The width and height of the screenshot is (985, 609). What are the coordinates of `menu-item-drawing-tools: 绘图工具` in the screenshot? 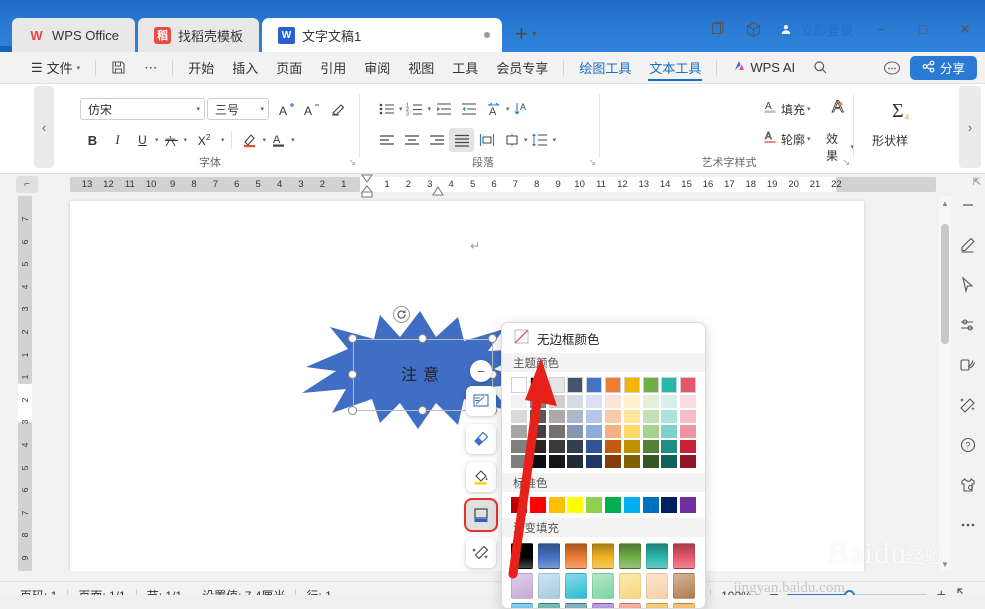 It's located at (605, 68).